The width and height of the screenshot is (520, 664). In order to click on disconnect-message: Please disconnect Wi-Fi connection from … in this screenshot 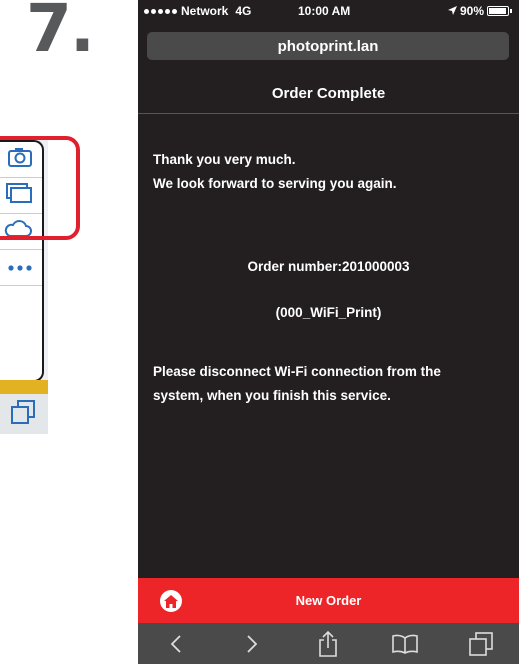, I will do `click(330, 384)`.